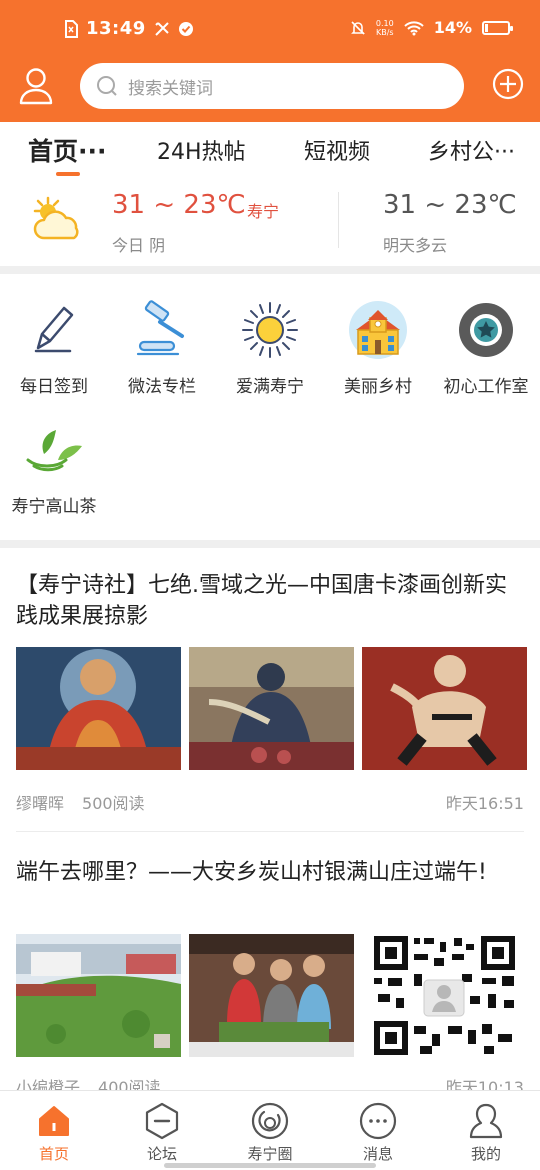  Describe the element at coordinates (377, 1154) in the screenshot. I see `nav-label: 消息` at that location.